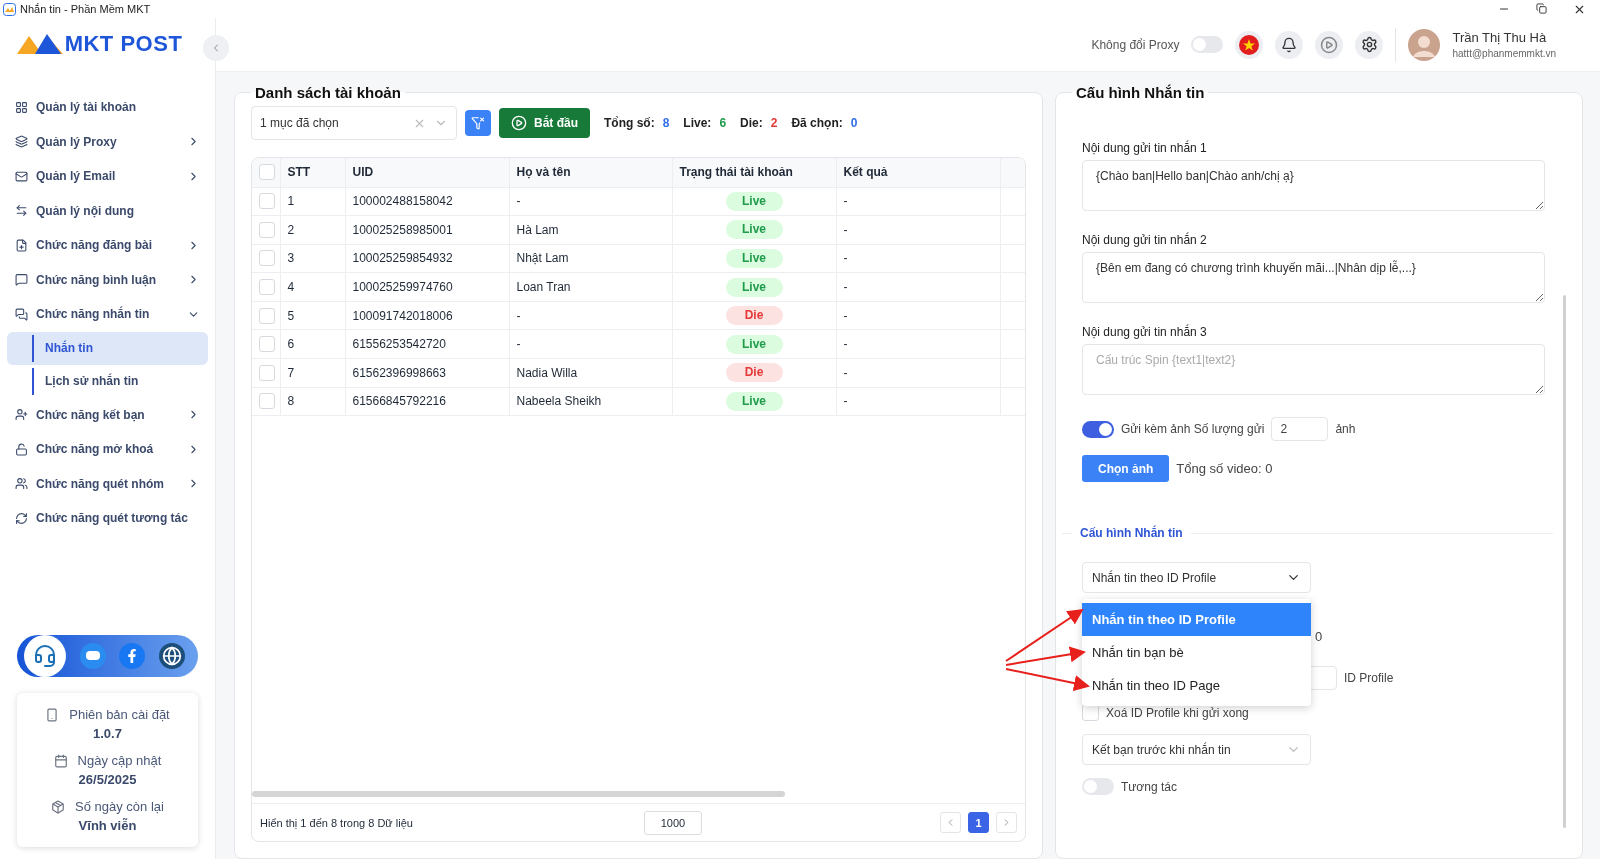 The image size is (1600, 859). What do you see at coordinates (107, 449) in the screenshot?
I see `sidebar-item: Chức năng mở khoá` at bounding box center [107, 449].